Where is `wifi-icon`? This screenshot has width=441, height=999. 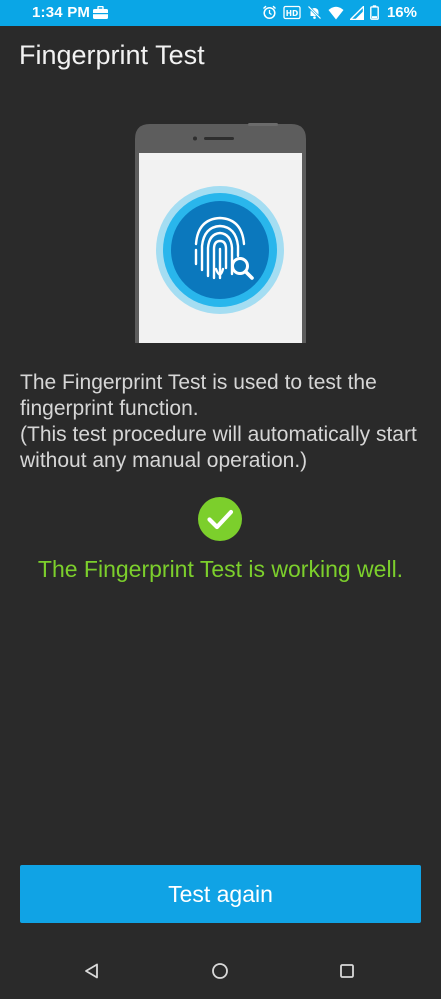 wifi-icon is located at coordinates (336, 13).